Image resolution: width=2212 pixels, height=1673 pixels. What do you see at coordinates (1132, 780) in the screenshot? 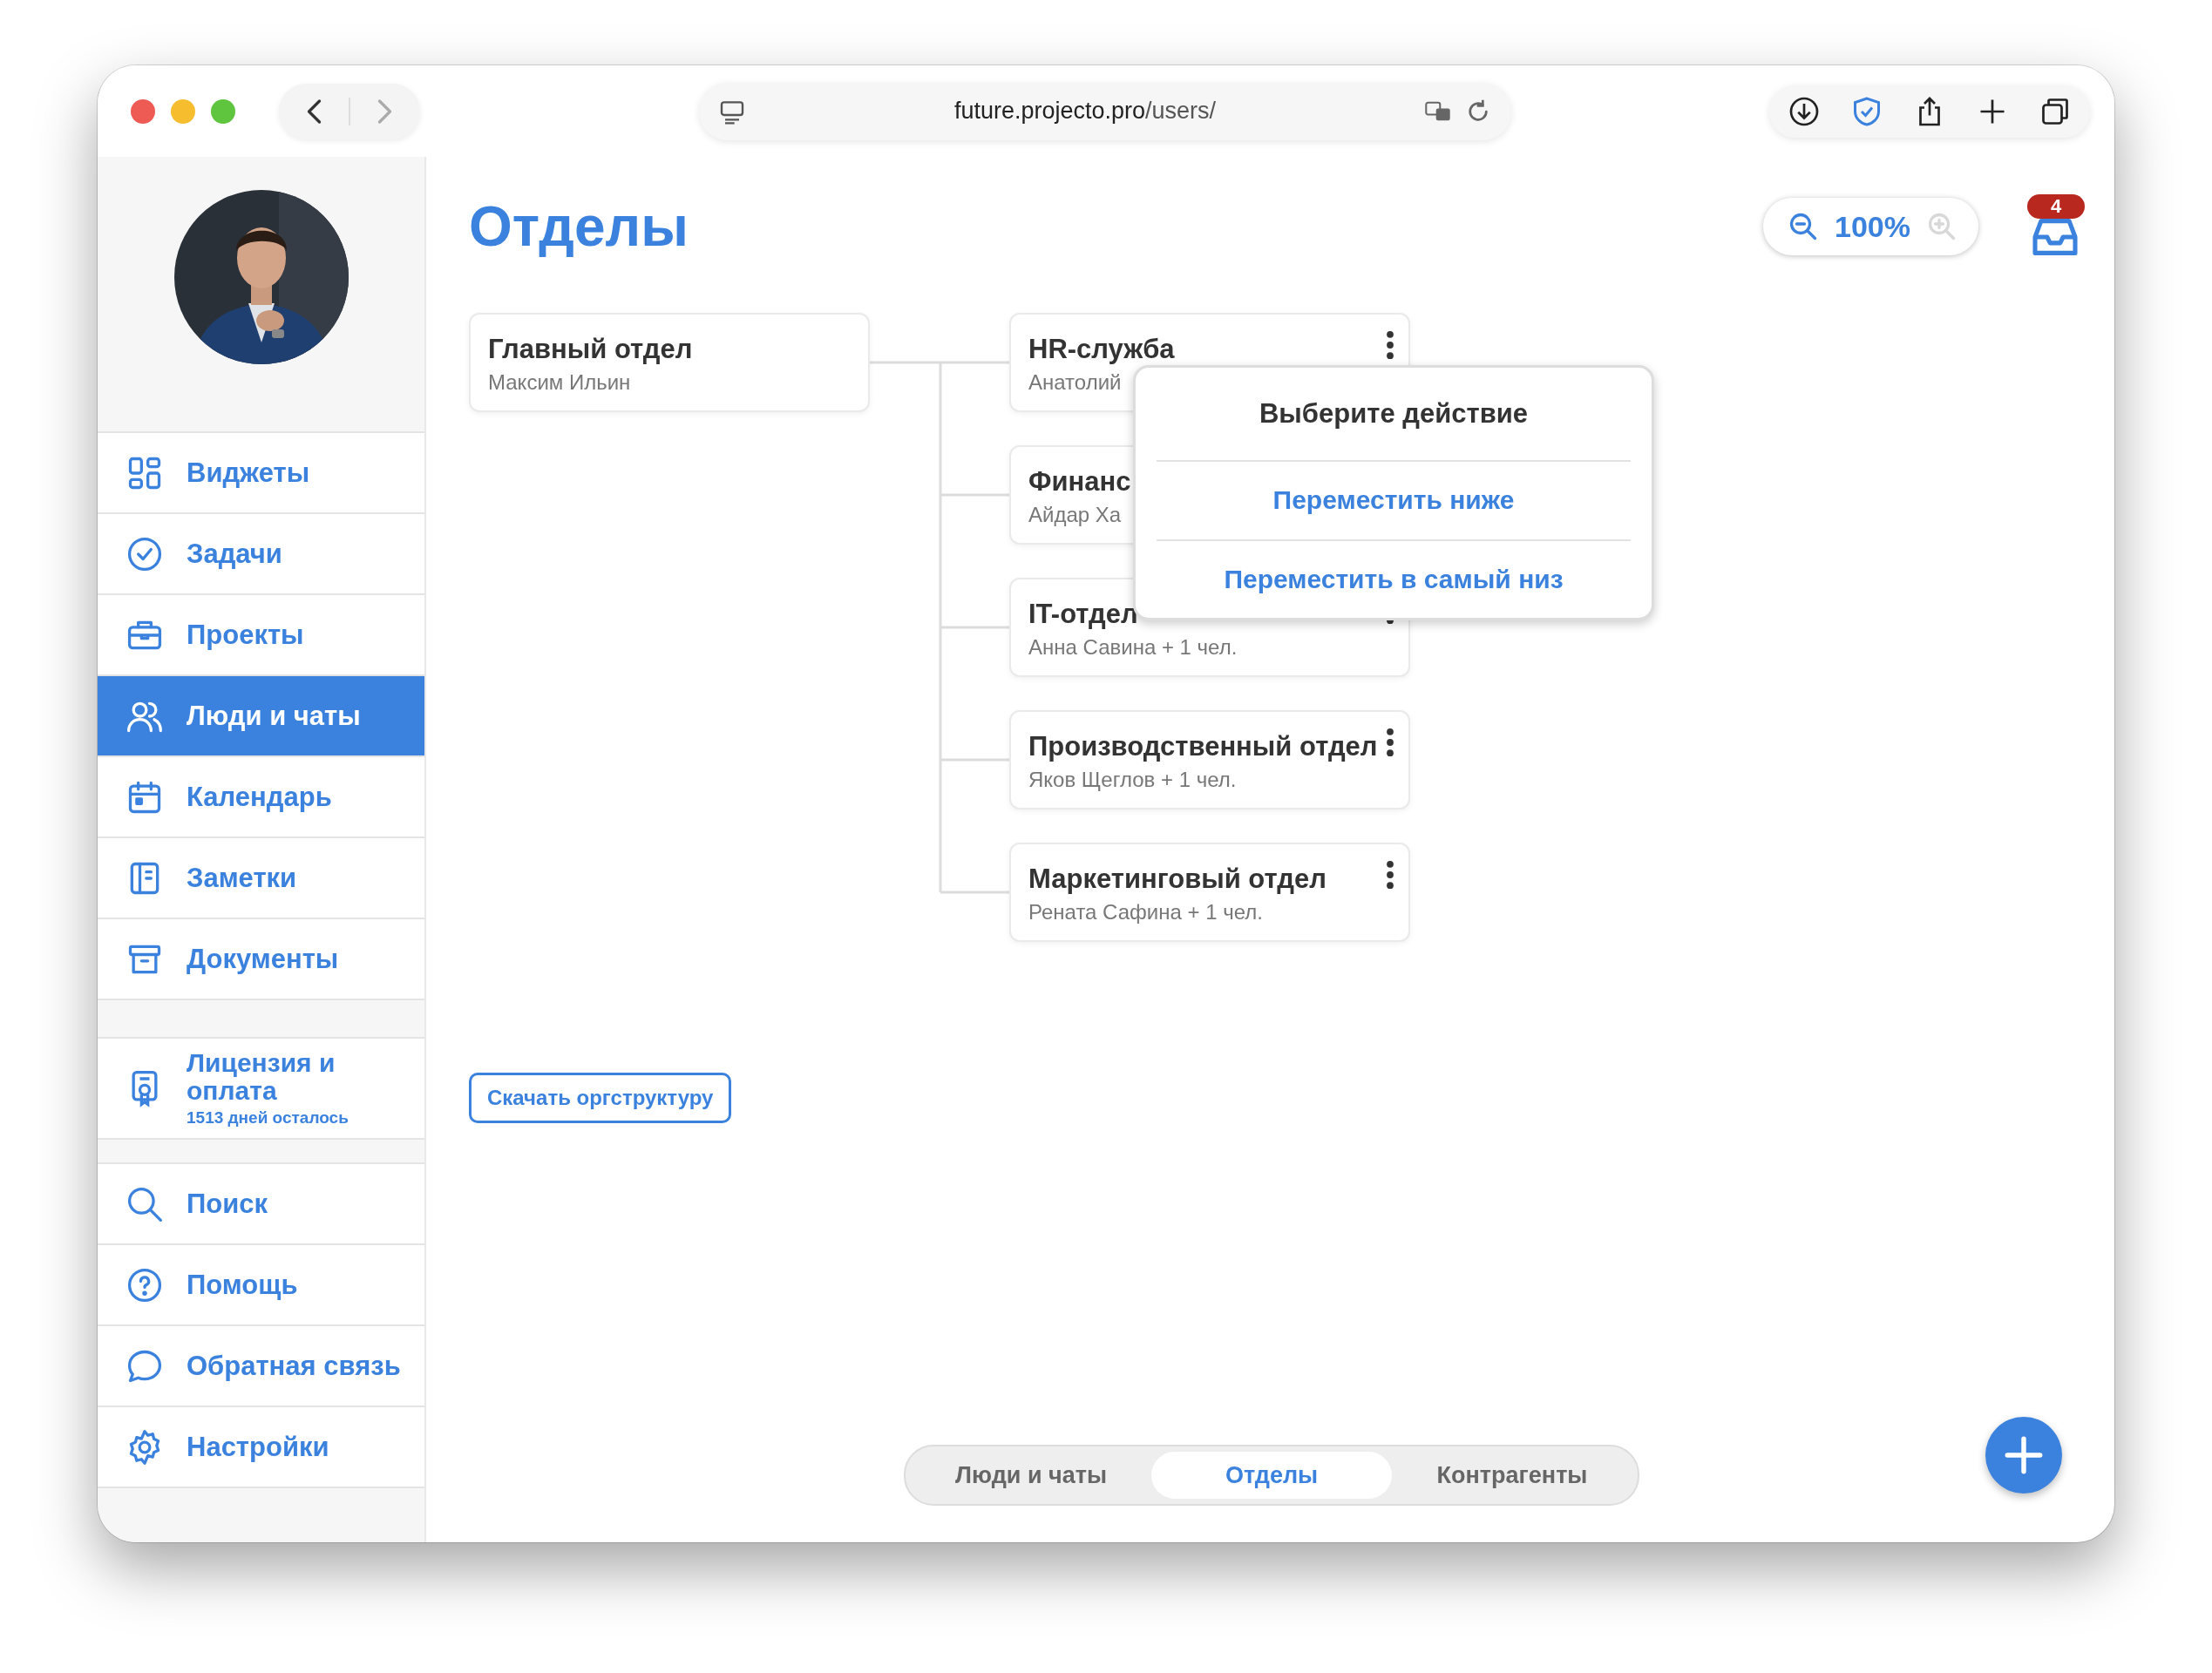
I see `department-head: Яков Щеглов + 1 чел.` at bounding box center [1132, 780].